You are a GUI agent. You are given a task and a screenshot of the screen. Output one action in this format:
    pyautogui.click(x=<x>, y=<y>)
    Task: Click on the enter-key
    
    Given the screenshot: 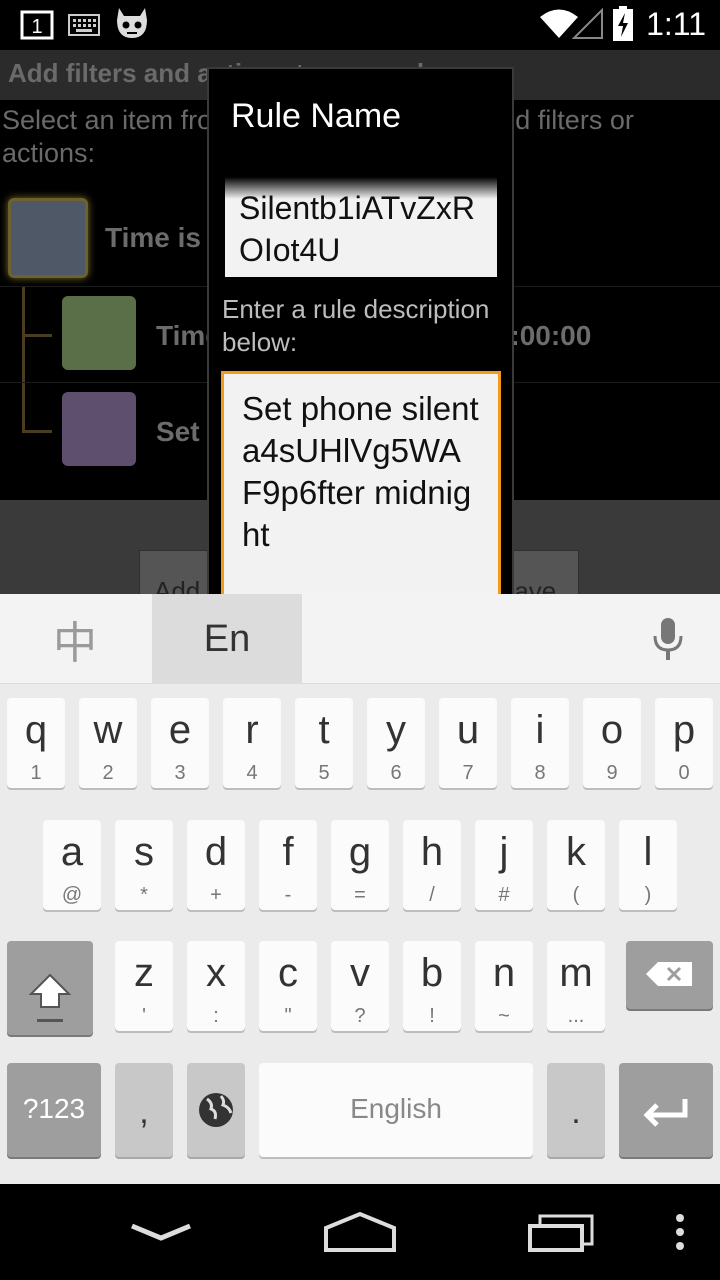 What is the action you would take?
    pyautogui.click(x=666, y=1110)
    